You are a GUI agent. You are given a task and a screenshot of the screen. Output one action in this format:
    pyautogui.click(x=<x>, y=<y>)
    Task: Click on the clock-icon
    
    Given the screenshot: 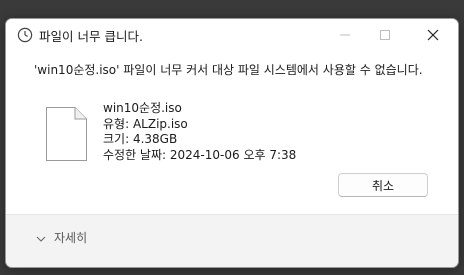 What is the action you would take?
    pyautogui.click(x=25, y=35)
    